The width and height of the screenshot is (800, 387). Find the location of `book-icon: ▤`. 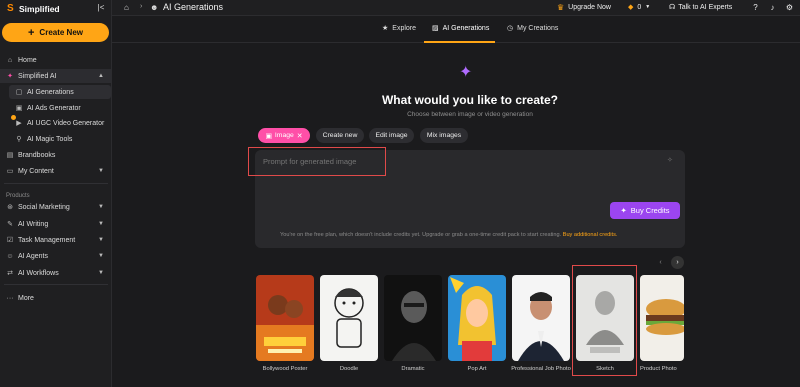

book-icon: ▤ is located at coordinates (10, 155).